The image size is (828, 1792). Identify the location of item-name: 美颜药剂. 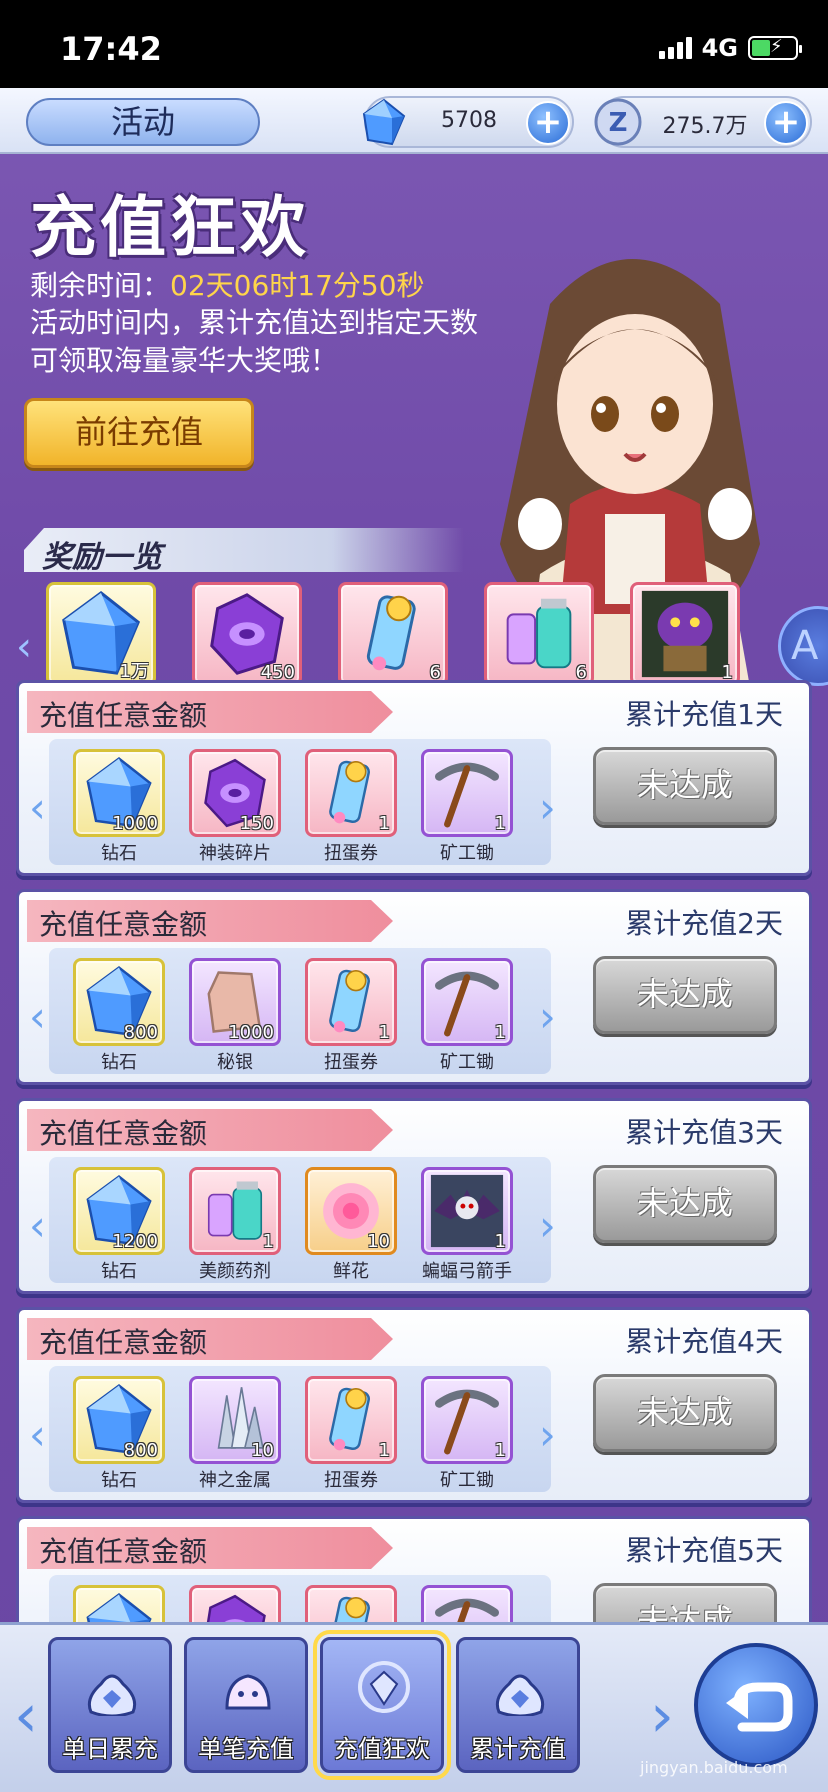
(235, 1271).